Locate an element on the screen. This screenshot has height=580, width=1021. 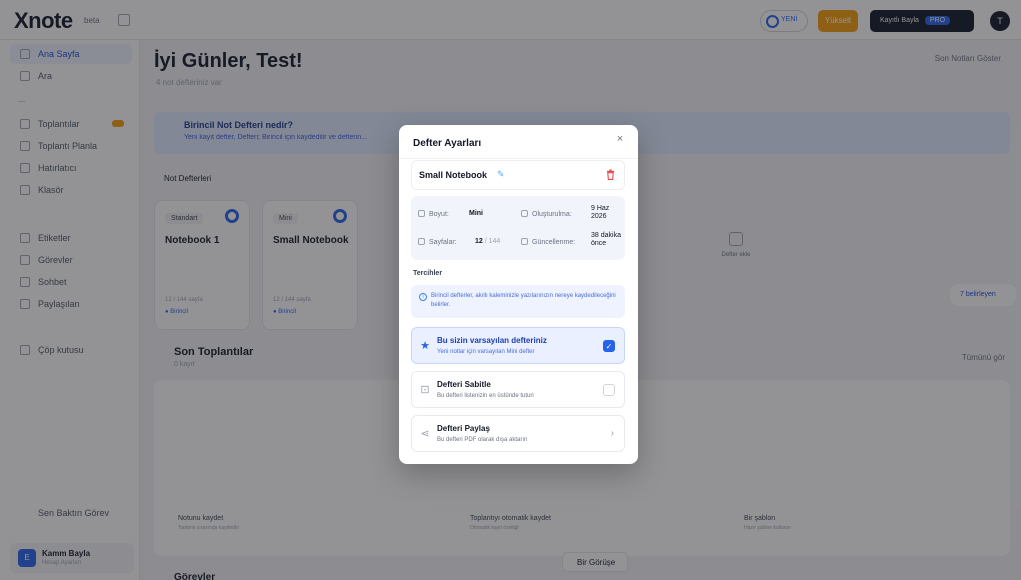
size-value: Mini is located at coordinates (476, 213).